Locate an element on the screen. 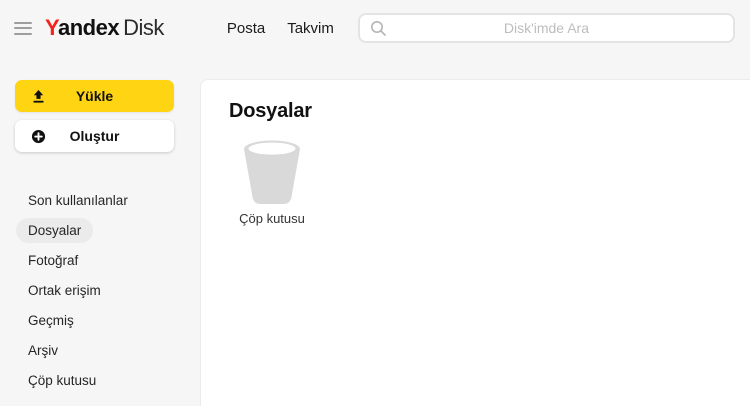  nav-link-takvim: Takvim is located at coordinates (310, 28).